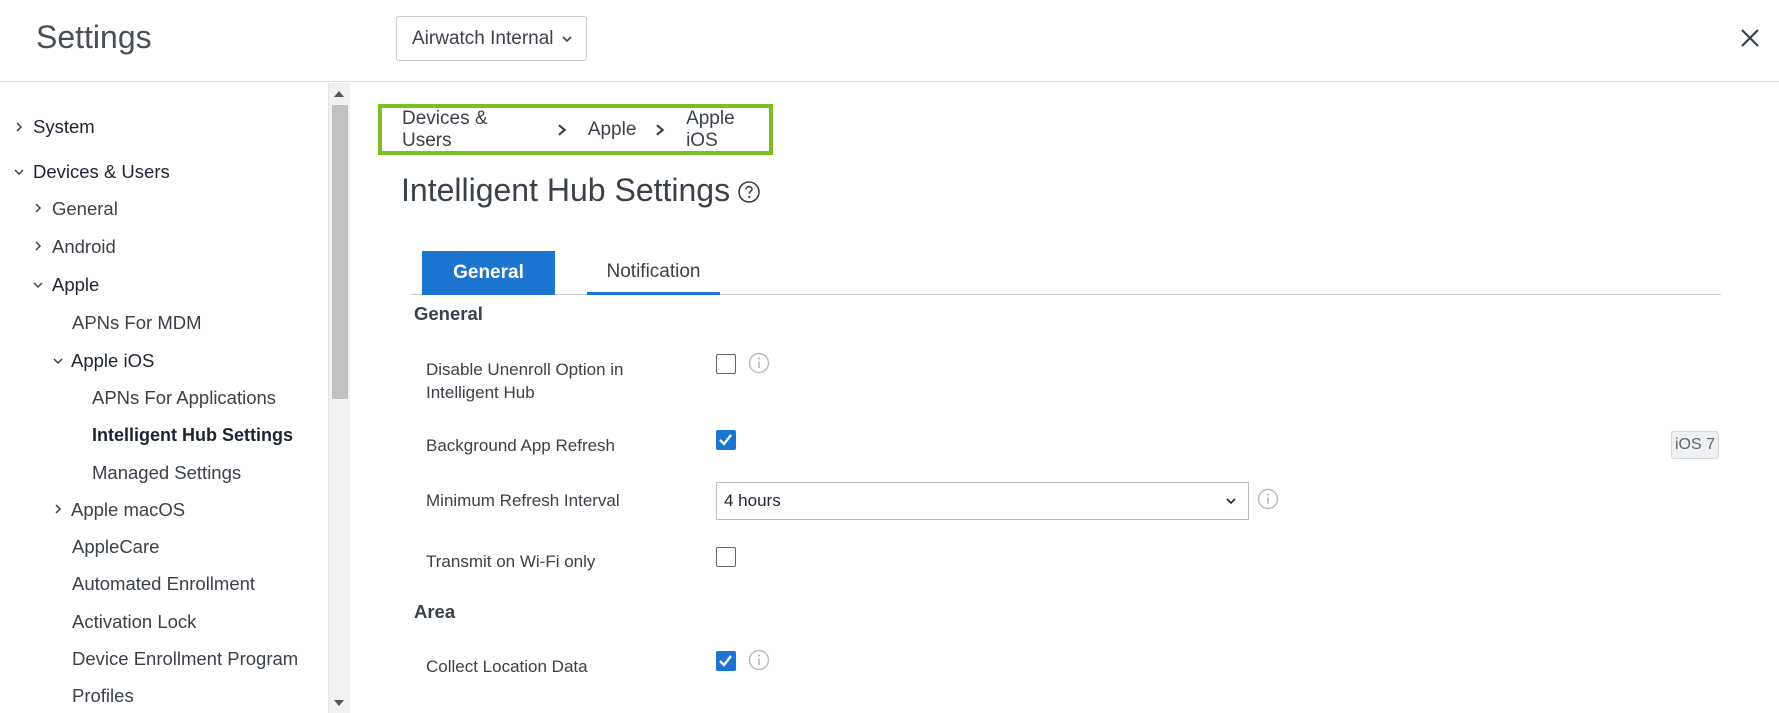 Image resolution: width=1779 pixels, height=713 pixels. What do you see at coordinates (112, 361) in the screenshot?
I see `sidebar-item-apple-ios: Apple iOS` at bounding box center [112, 361].